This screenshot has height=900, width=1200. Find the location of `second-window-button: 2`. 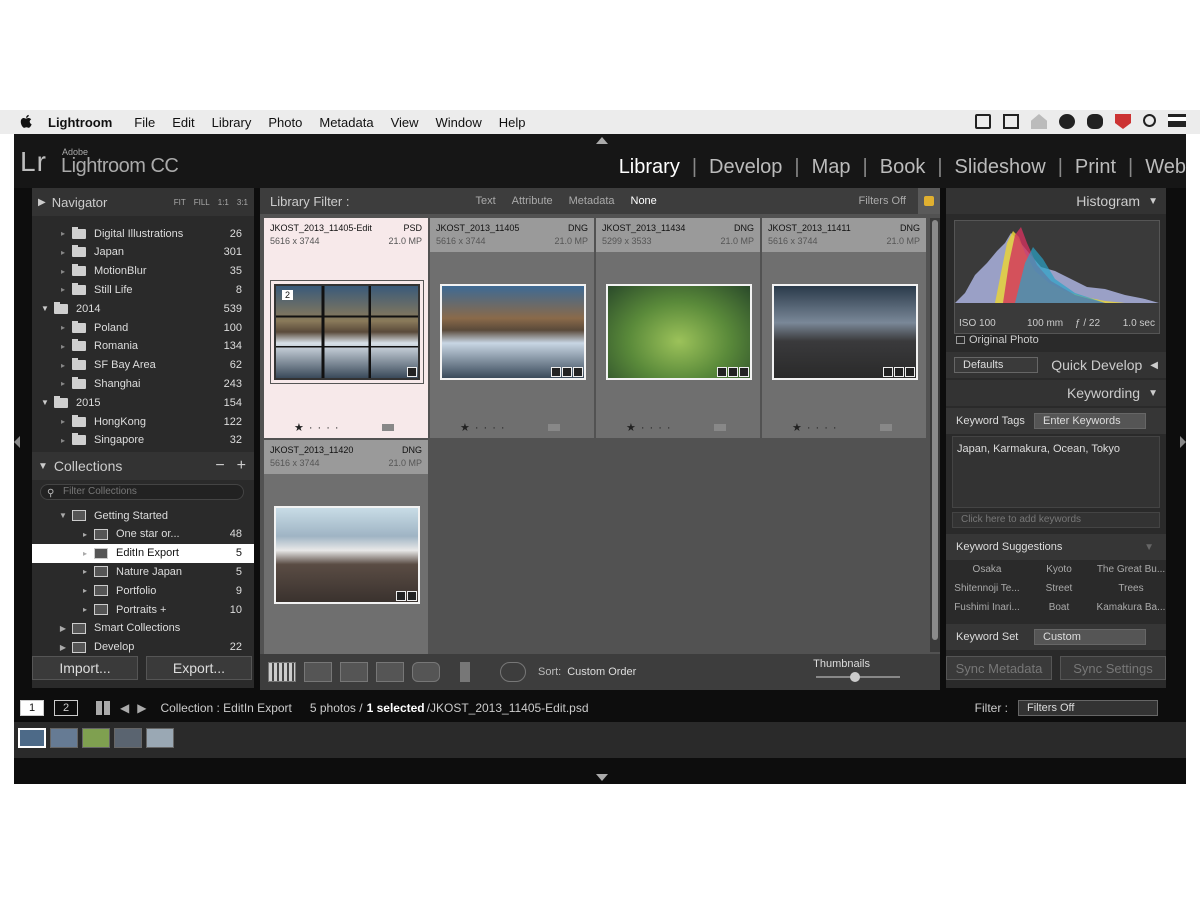

second-window-button: 2 is located at coordinates (66, 708).